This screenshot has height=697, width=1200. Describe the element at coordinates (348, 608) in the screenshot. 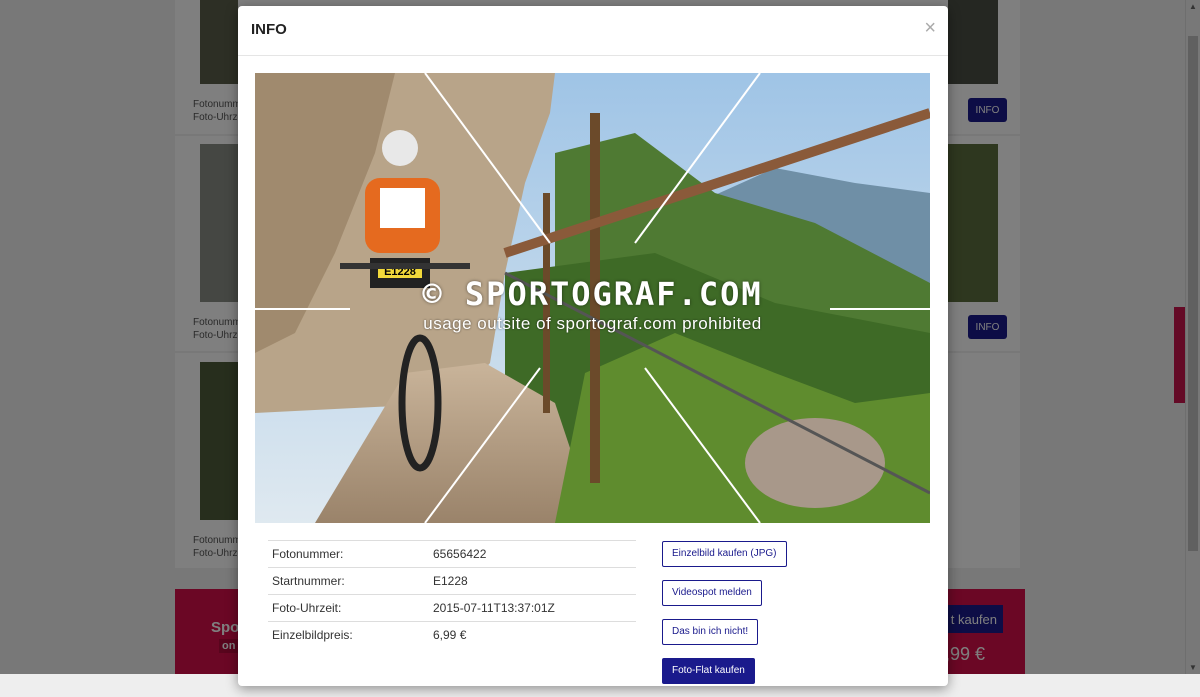

I see `detail-label: Foto-Uhrzeit:` at that location.